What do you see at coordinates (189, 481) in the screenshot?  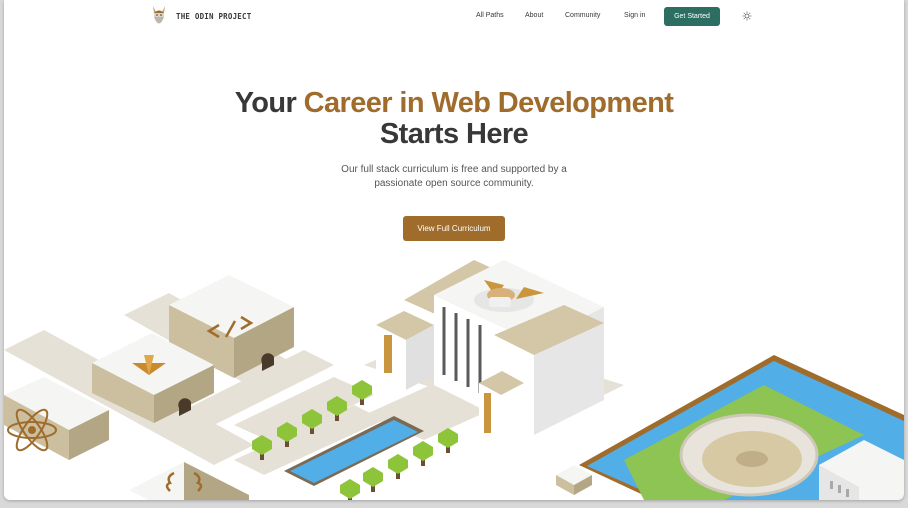 I see `js-building` at bounding box center [189, 481].